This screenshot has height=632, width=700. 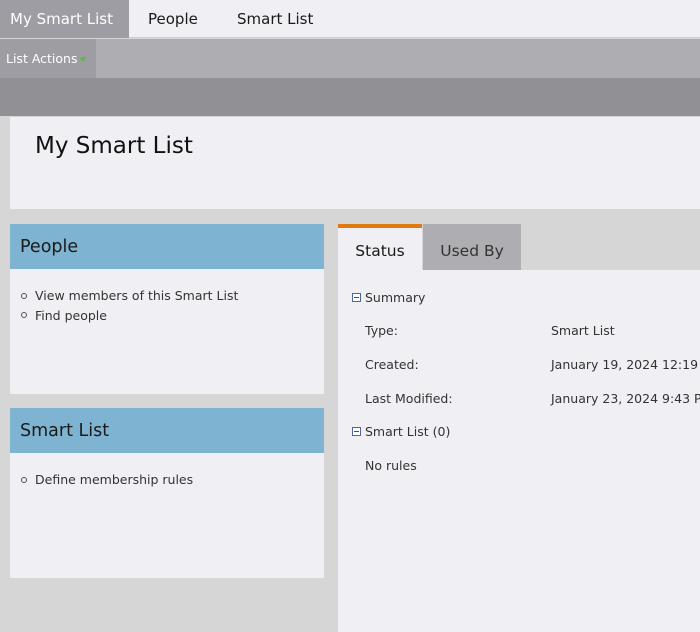 I want to click on tab-label: Used By, so click(x=472, y=251).